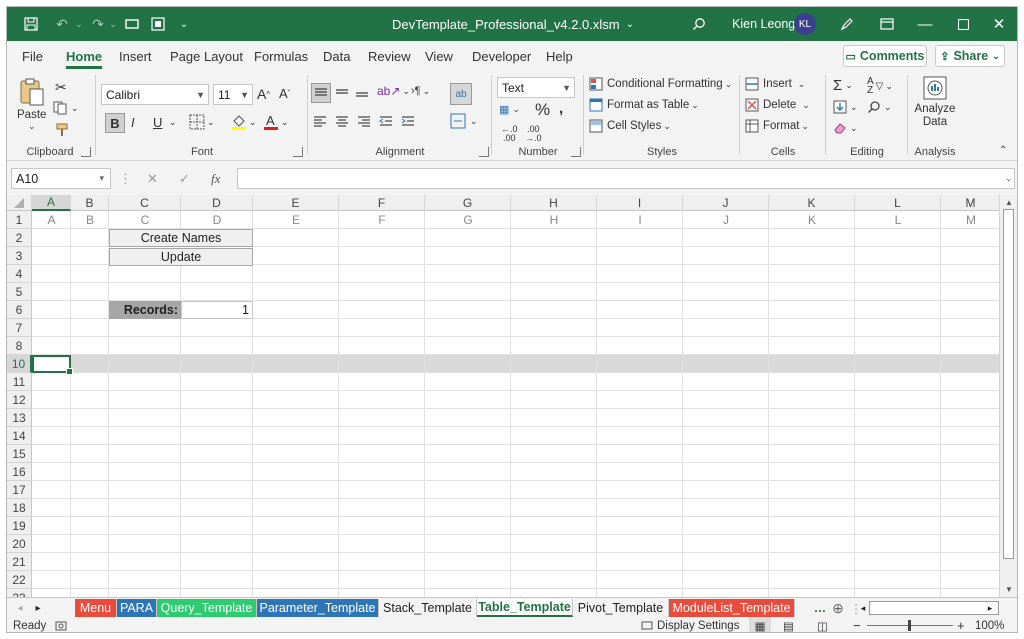 This screenshot has width=1024, height=639. What do you see at coordinates (845, 107) in the screenshot?
I see `fill-icon: ⌄` at bounding box center [845, 107].